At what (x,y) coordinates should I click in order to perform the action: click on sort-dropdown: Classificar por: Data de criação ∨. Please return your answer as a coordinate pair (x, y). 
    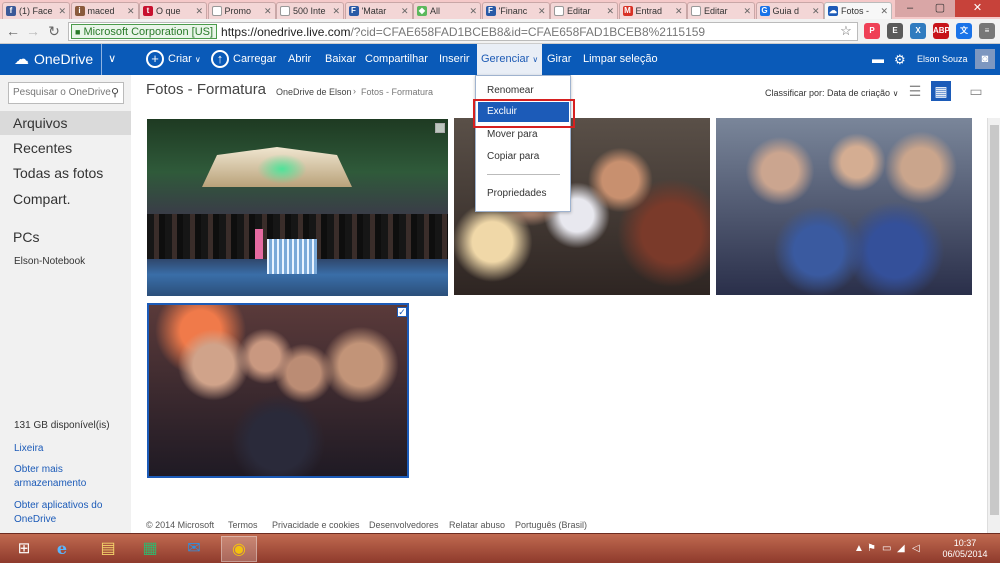
    Looking at the image, I should click on (831, 93).